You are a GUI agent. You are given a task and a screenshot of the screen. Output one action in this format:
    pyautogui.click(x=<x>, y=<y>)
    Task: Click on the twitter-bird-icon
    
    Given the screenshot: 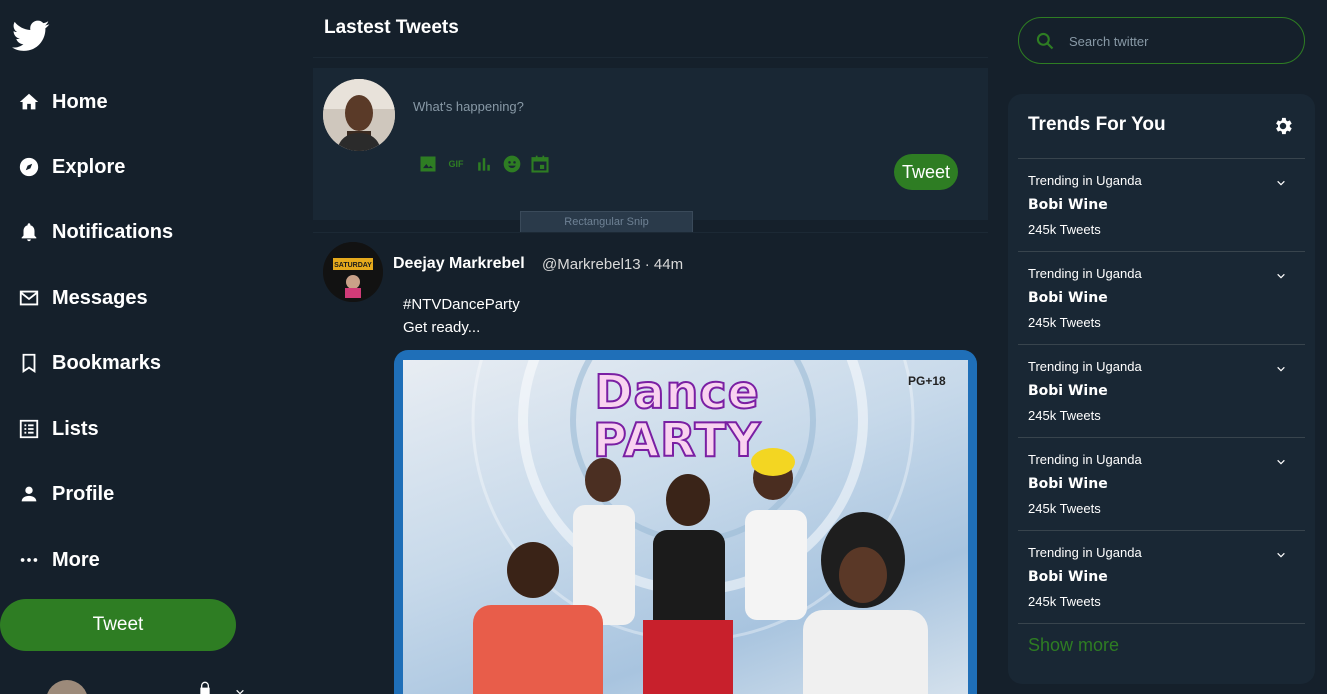 What is the action you would take?
    pyautogui.click(x=31, y=36)
    